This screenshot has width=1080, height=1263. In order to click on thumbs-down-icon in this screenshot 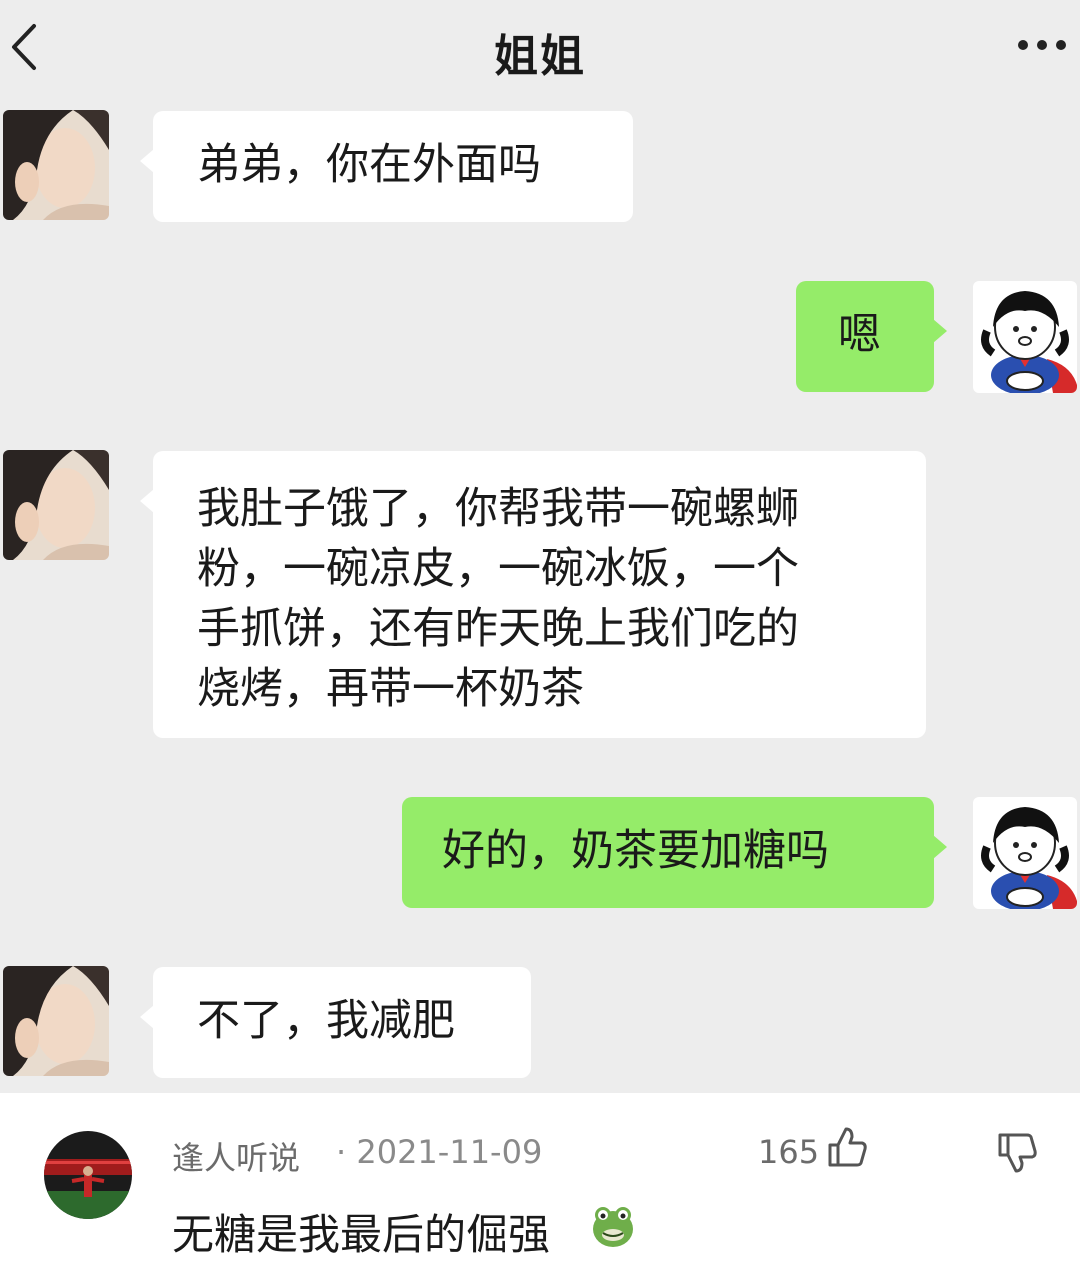, I will do `click(1017, 1153)`.